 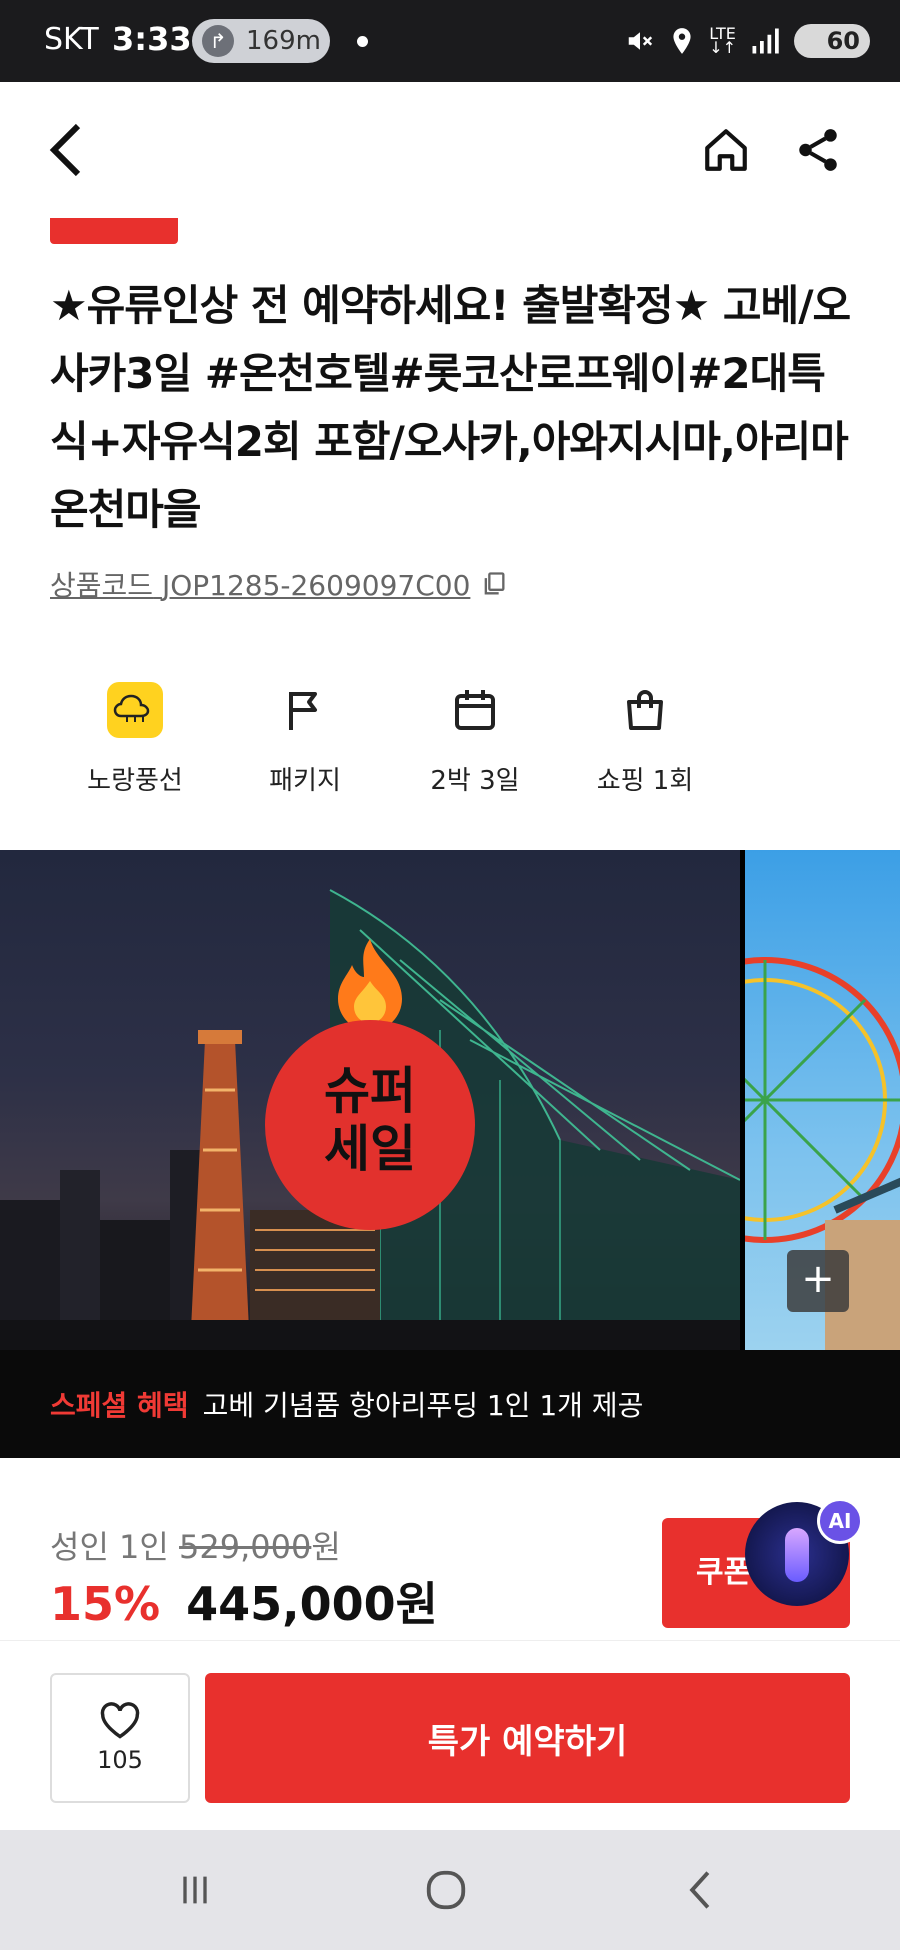 I want to click on benefit-text: 고베 기념품 항아리푸딩 1인 1개 제공, so click(x=423, y=1405).